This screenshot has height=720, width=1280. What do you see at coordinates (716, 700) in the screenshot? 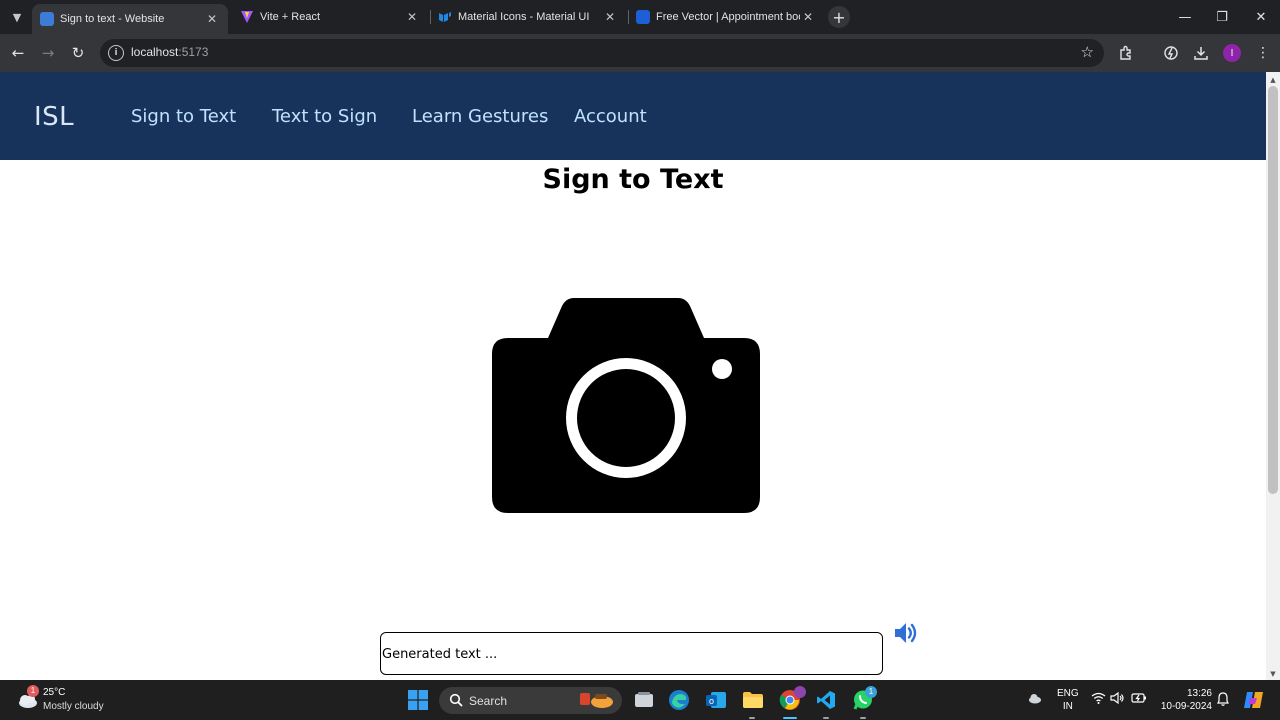
I see `outlook-icon: o` at bounding box center [716, 700].